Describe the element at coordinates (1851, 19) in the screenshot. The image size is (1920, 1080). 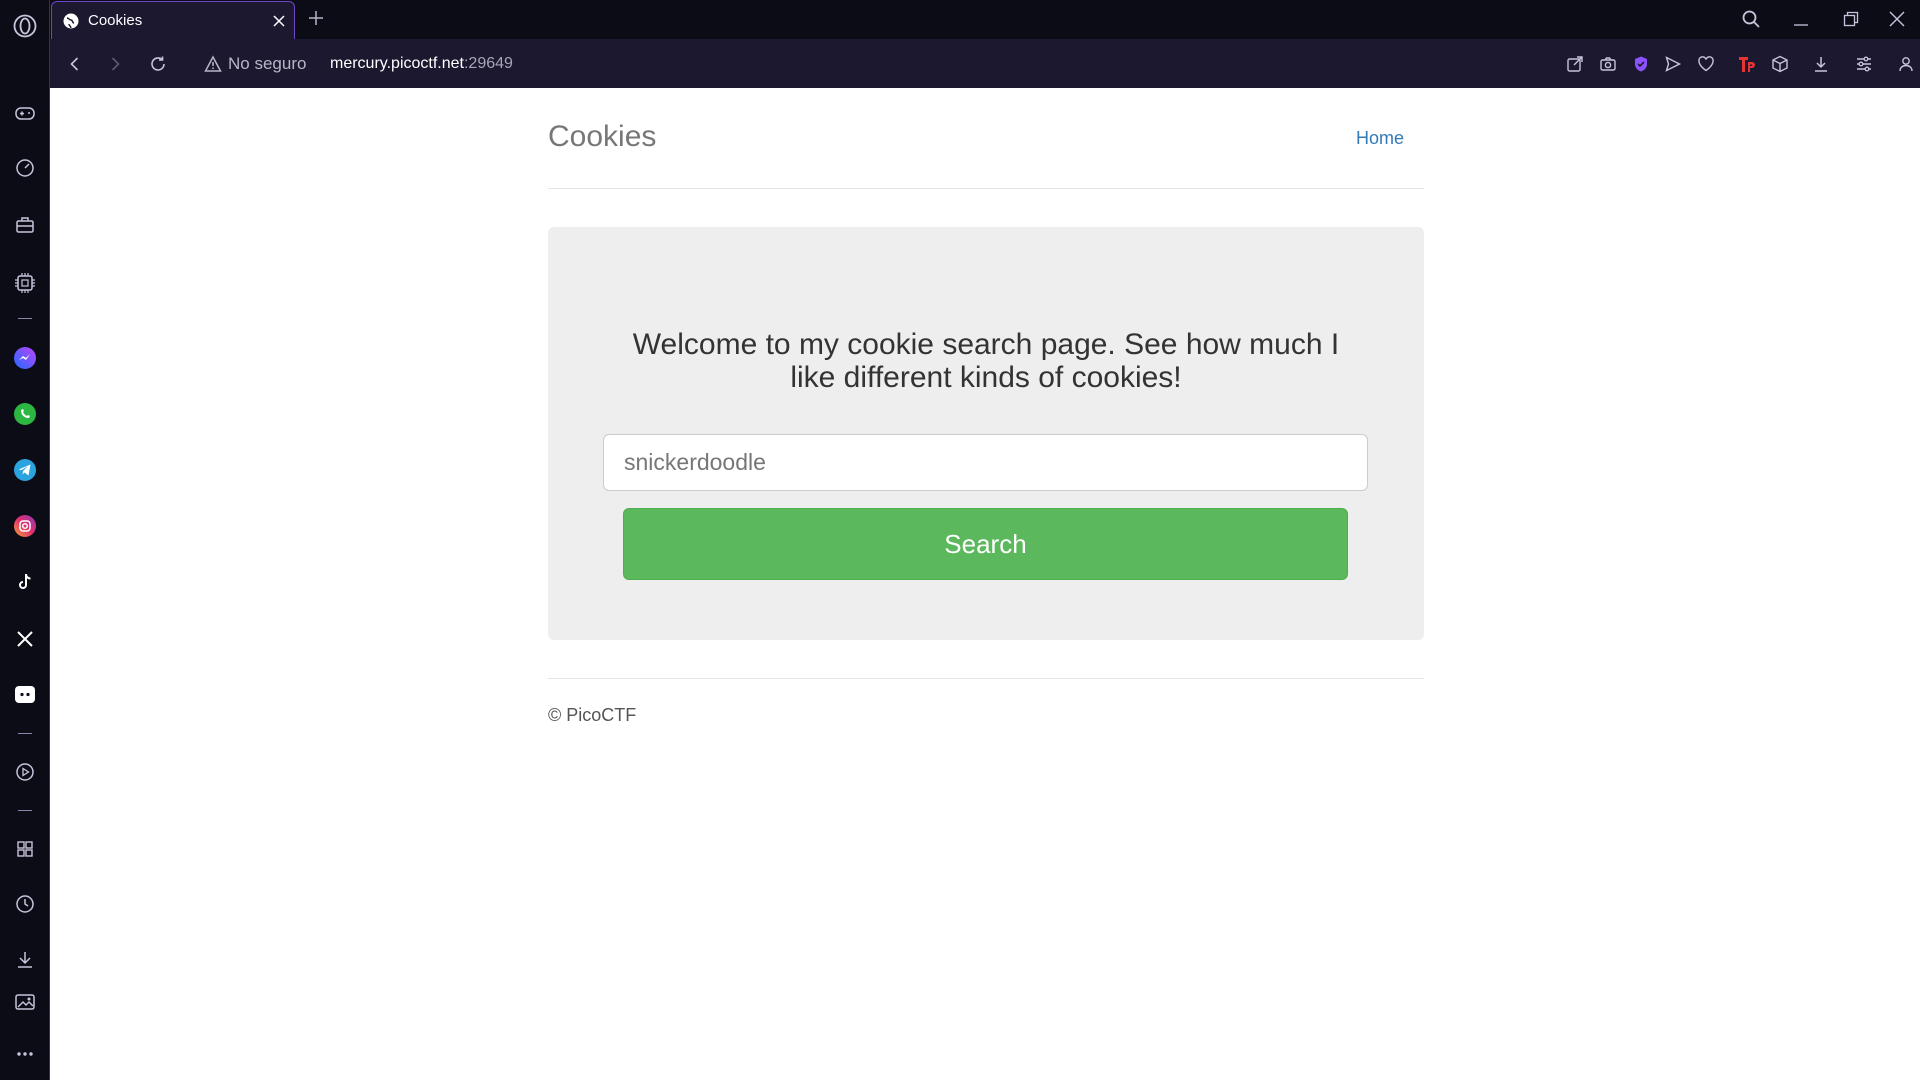
I see `restore-icon` at that location.